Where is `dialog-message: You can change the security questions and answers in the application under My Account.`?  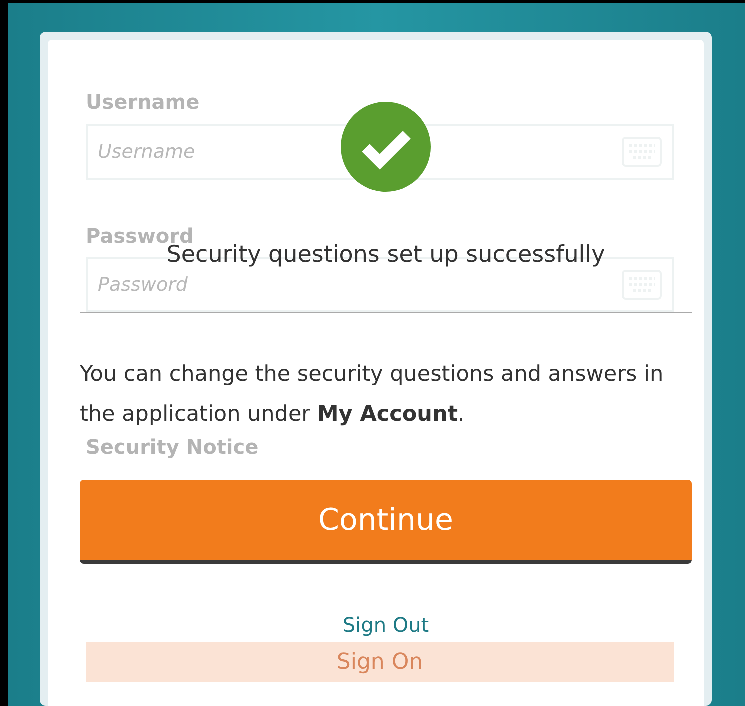 dialog-message: You can change the security questions and answers in the application under My Account. is located at coordinates (372, 395).